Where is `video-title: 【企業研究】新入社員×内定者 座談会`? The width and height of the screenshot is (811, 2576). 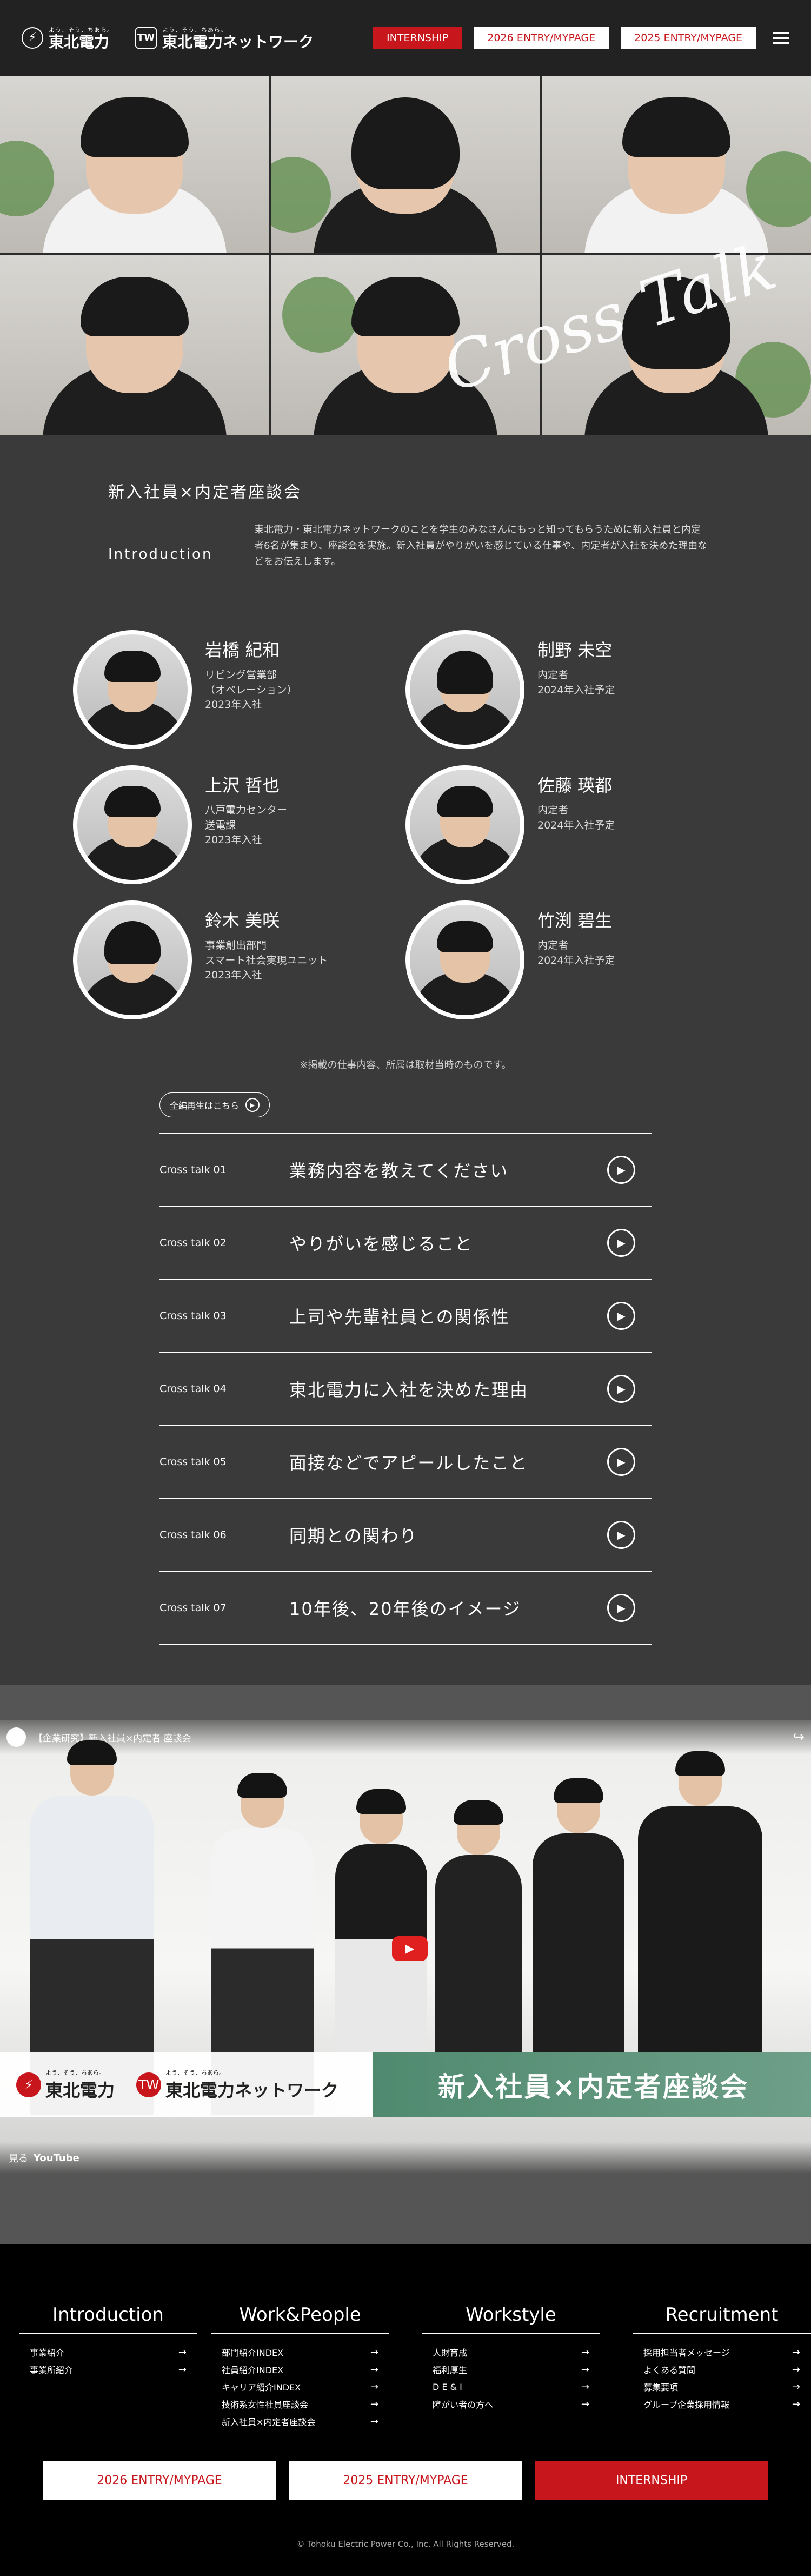
video-title: 【企業研究】新入社員×内定者 座談会 is located at coordinates (112, 1737).